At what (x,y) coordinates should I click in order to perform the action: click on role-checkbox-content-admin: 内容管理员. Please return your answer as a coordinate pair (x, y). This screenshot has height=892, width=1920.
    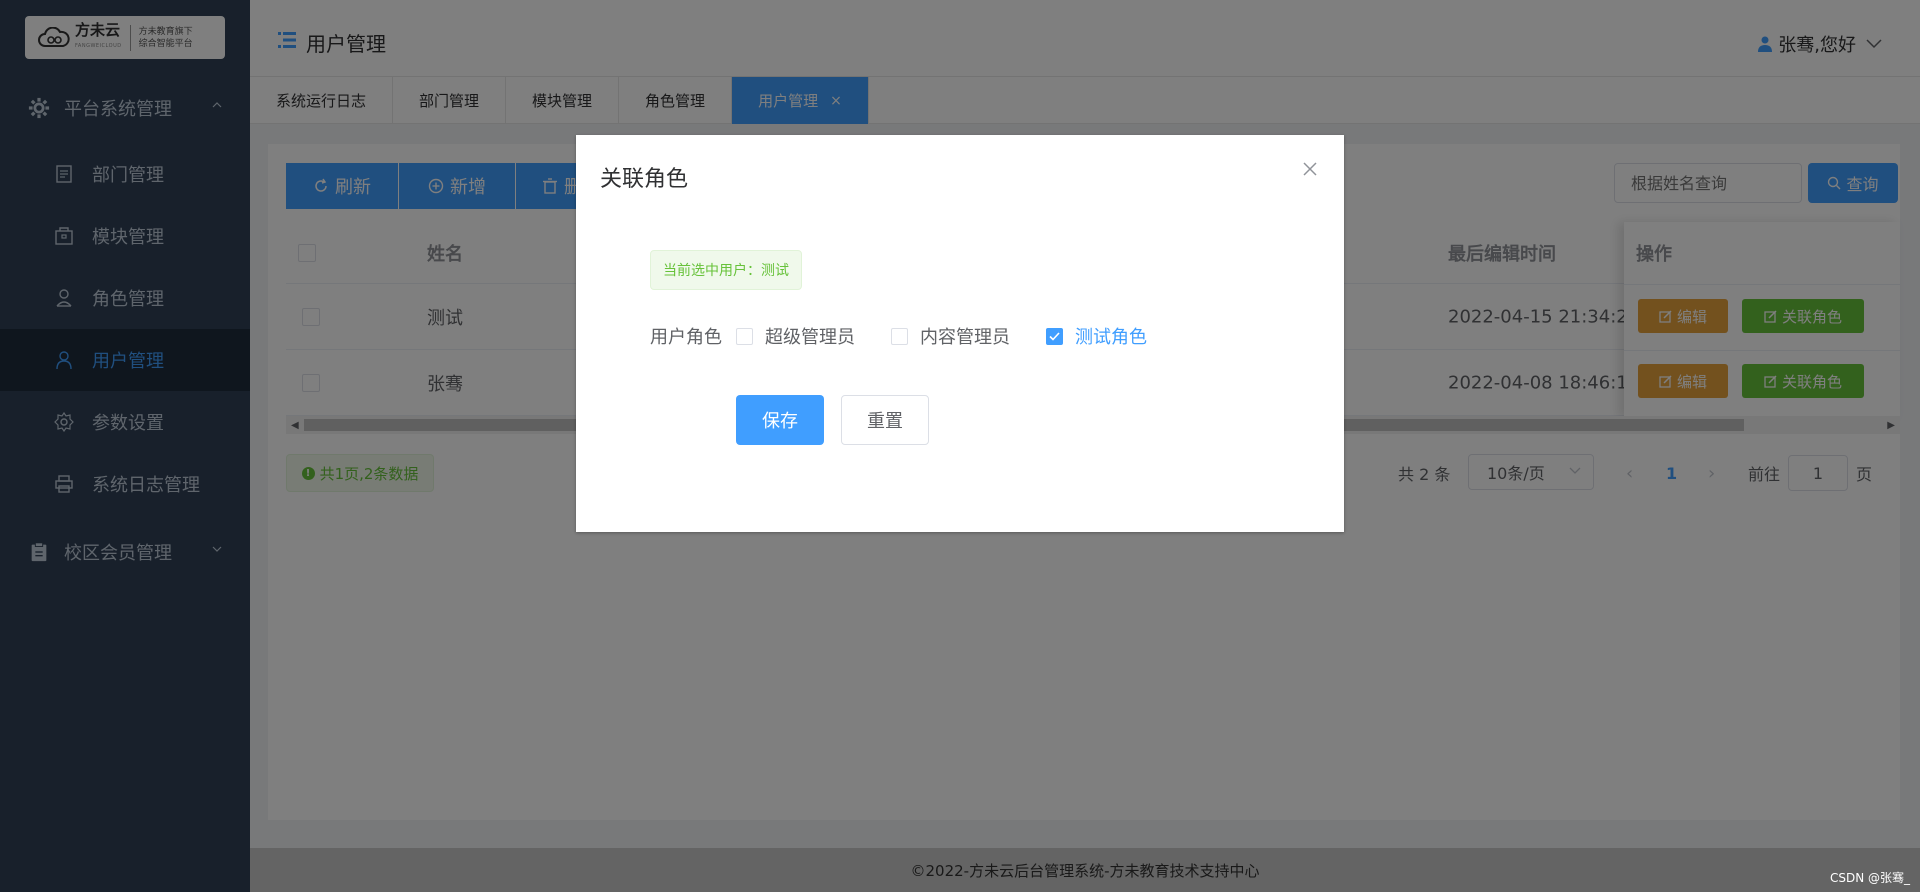
    Looking at the image, I should click on (950, 336).